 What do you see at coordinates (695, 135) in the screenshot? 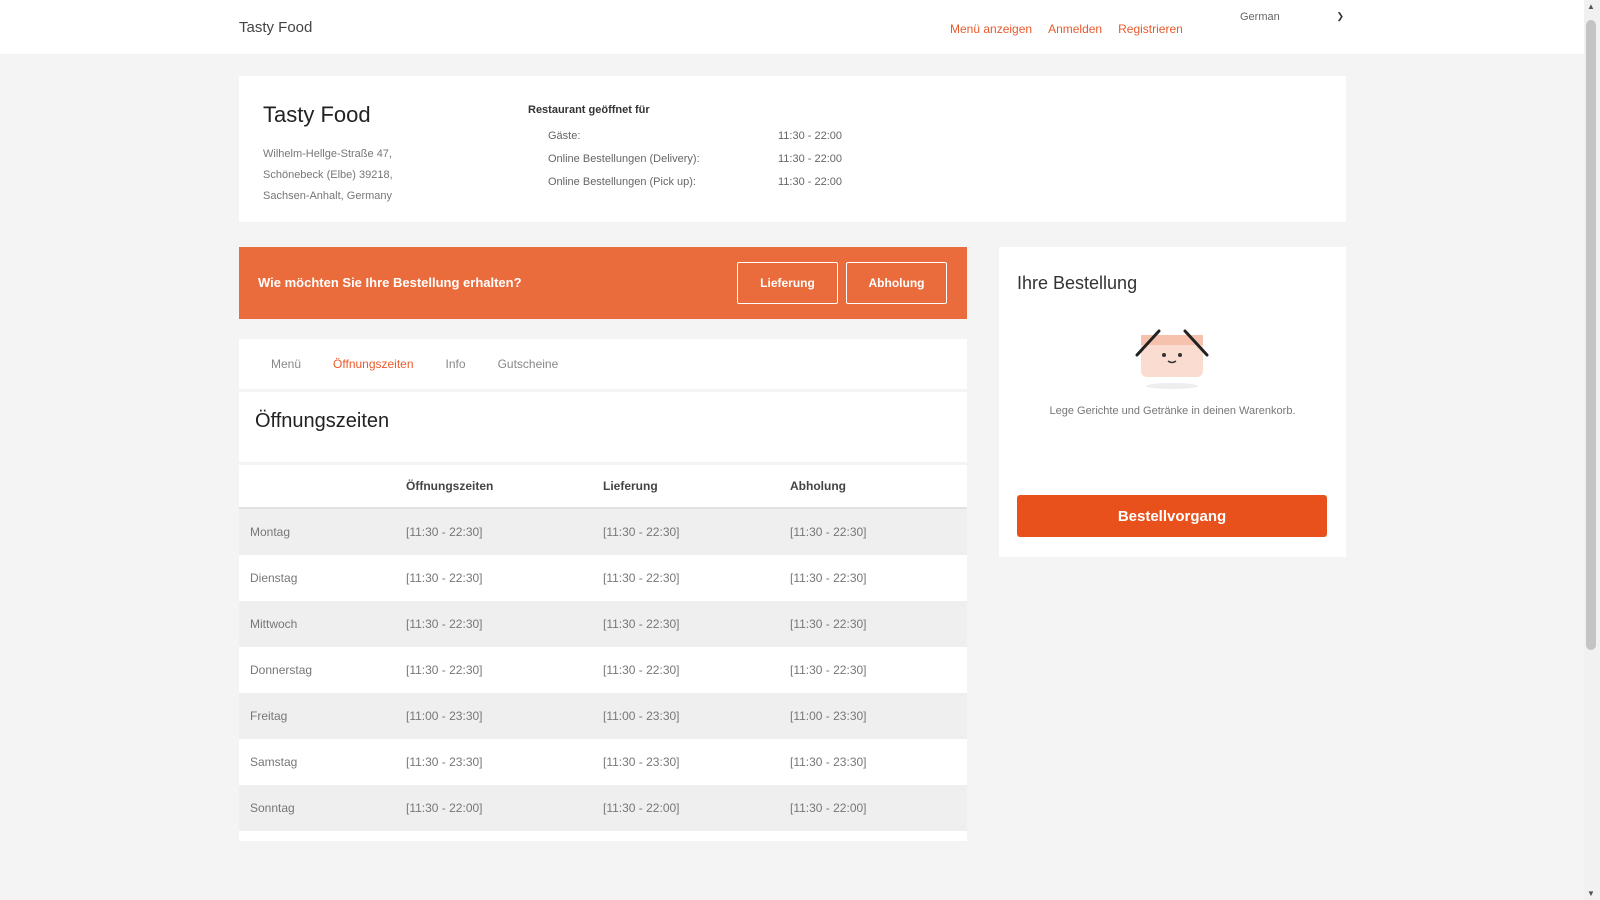
I see `open-hours-row: Gäste: 11:30 - 22:00` at bounding box center [695, 135].